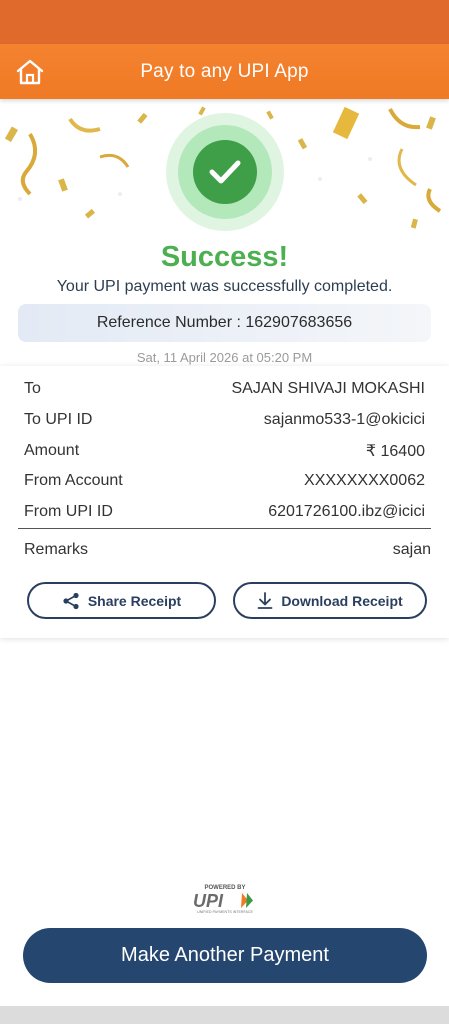 The image size is (449, 1024). I want to click on detail-value: XXXXXXXX0062, so click(364, 480).